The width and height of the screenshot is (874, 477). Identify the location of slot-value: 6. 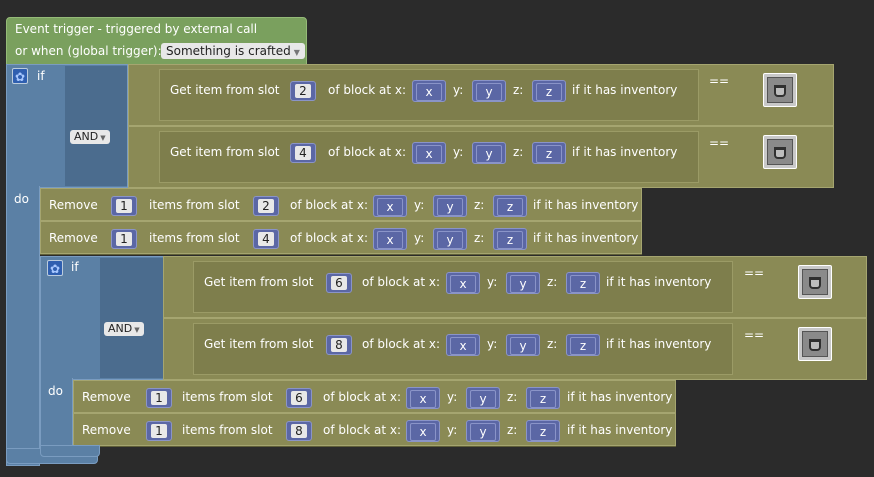
(299, 398).